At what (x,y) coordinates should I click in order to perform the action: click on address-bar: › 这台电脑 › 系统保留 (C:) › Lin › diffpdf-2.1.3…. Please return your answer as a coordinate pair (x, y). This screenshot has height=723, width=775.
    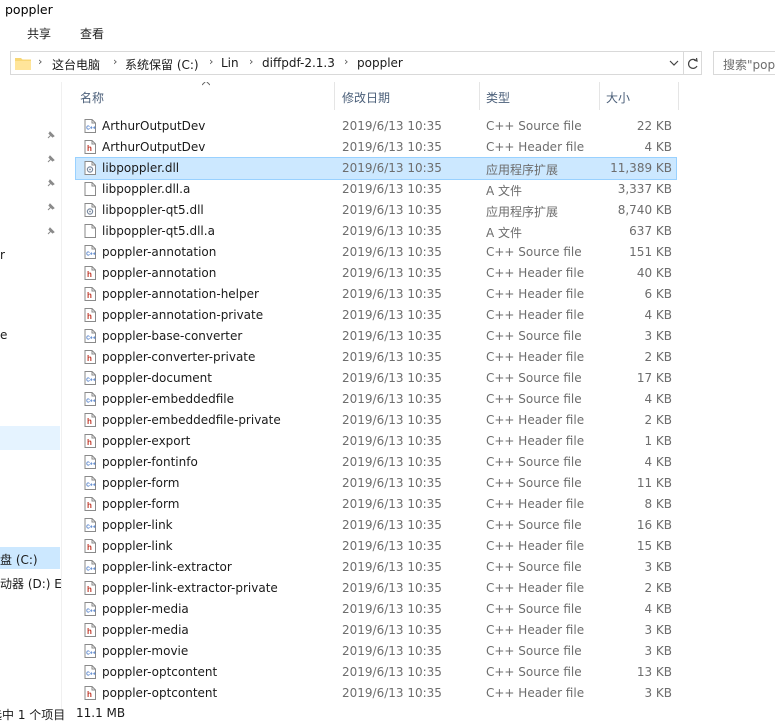
    Looking at the image, I should click on (347, 63).